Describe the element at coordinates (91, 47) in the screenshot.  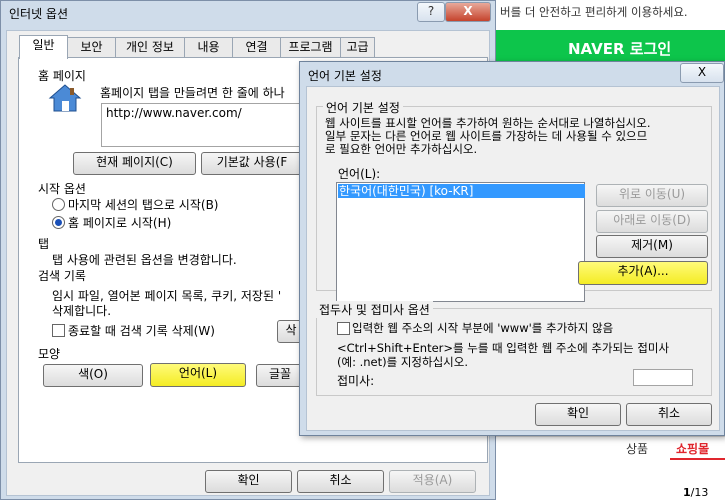
I see `tab-security: 보안` at that location.